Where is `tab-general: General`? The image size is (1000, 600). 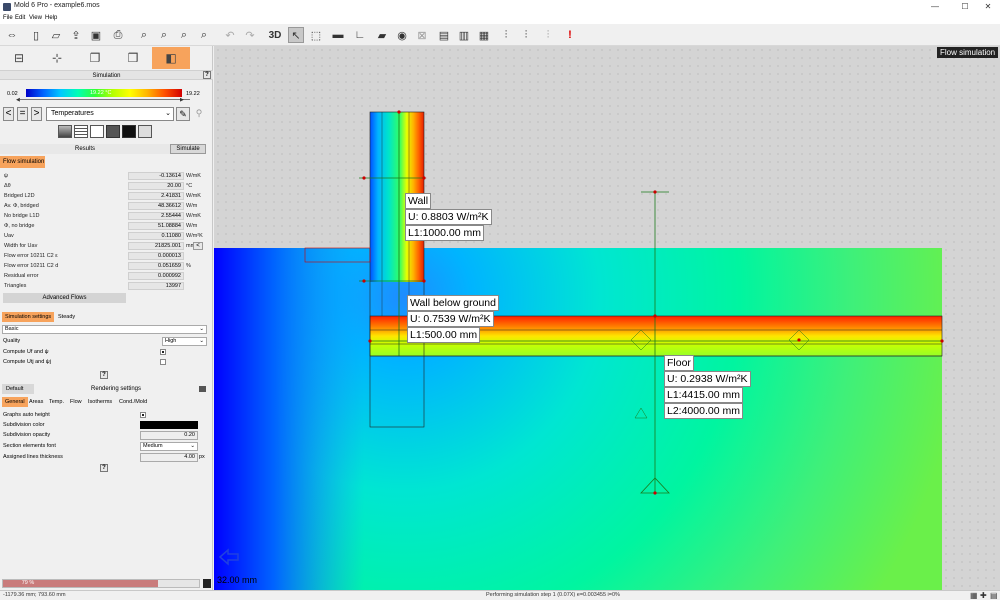 tab-general: General is located at coordinates (15, 402).